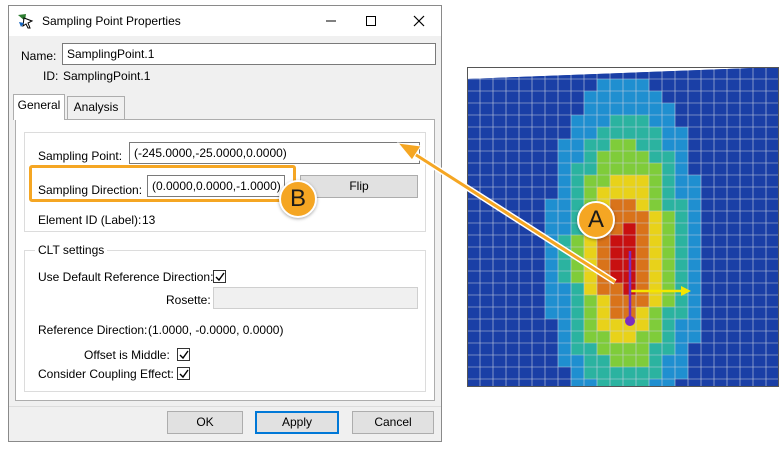 This screenshot has width=781, height=449. What do you see at coordinates (596, 220) in the screenshot?
I see `callout-a: A` at bounding box center [596, 220].